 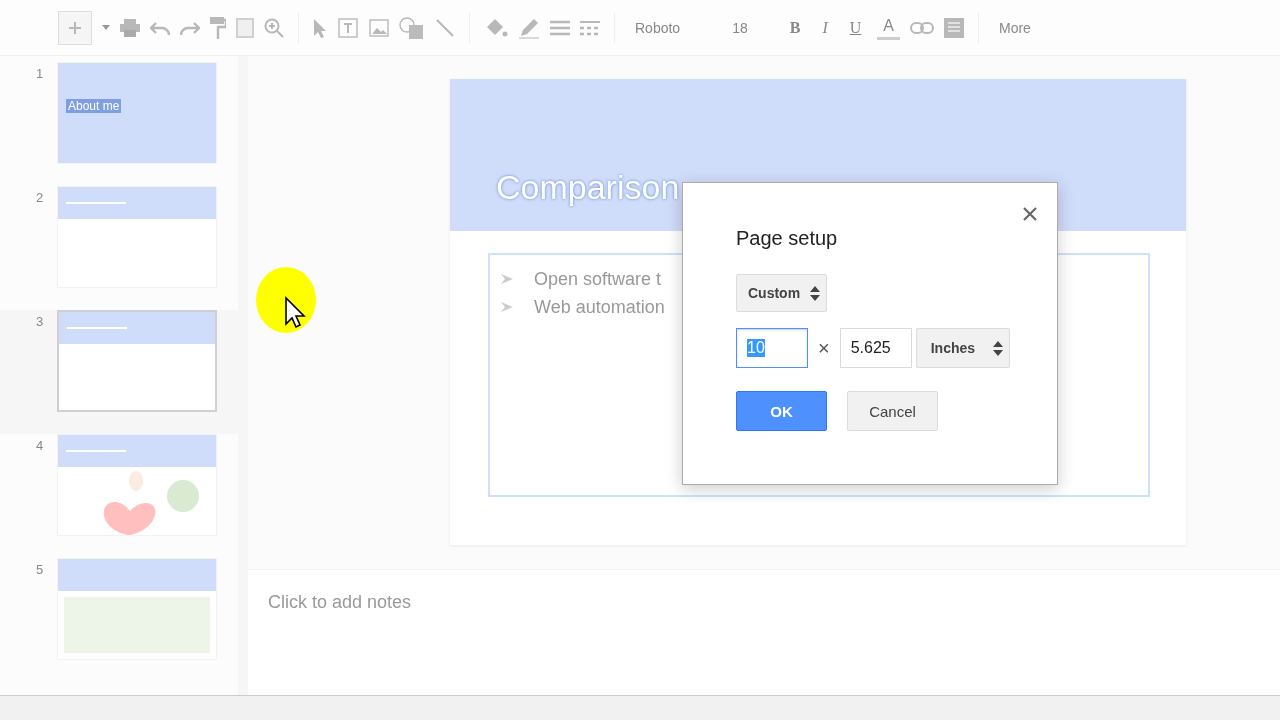 I want to click on width-field: 10, so click(x=772, y=348).